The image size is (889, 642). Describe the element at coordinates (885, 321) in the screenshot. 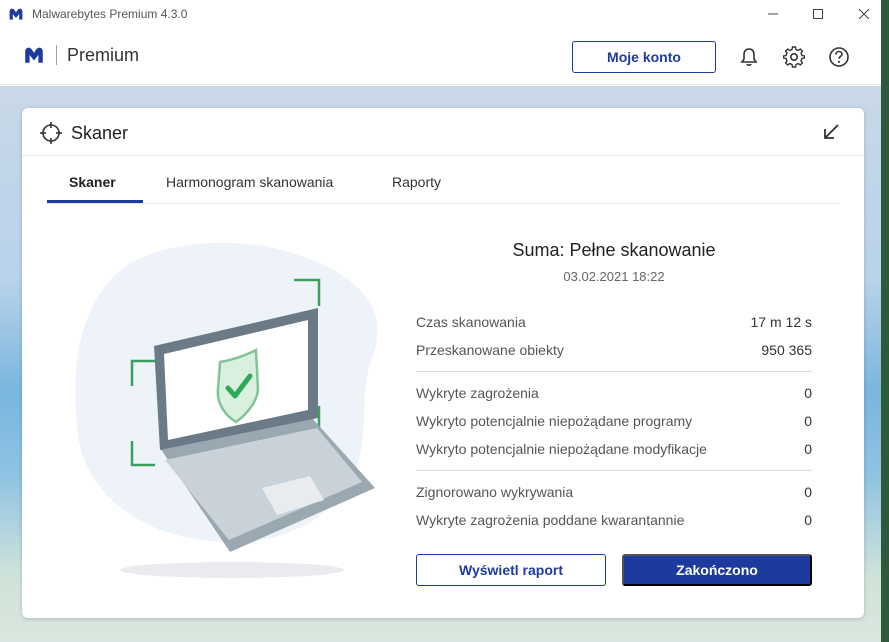

I see `window-edge` at that location.